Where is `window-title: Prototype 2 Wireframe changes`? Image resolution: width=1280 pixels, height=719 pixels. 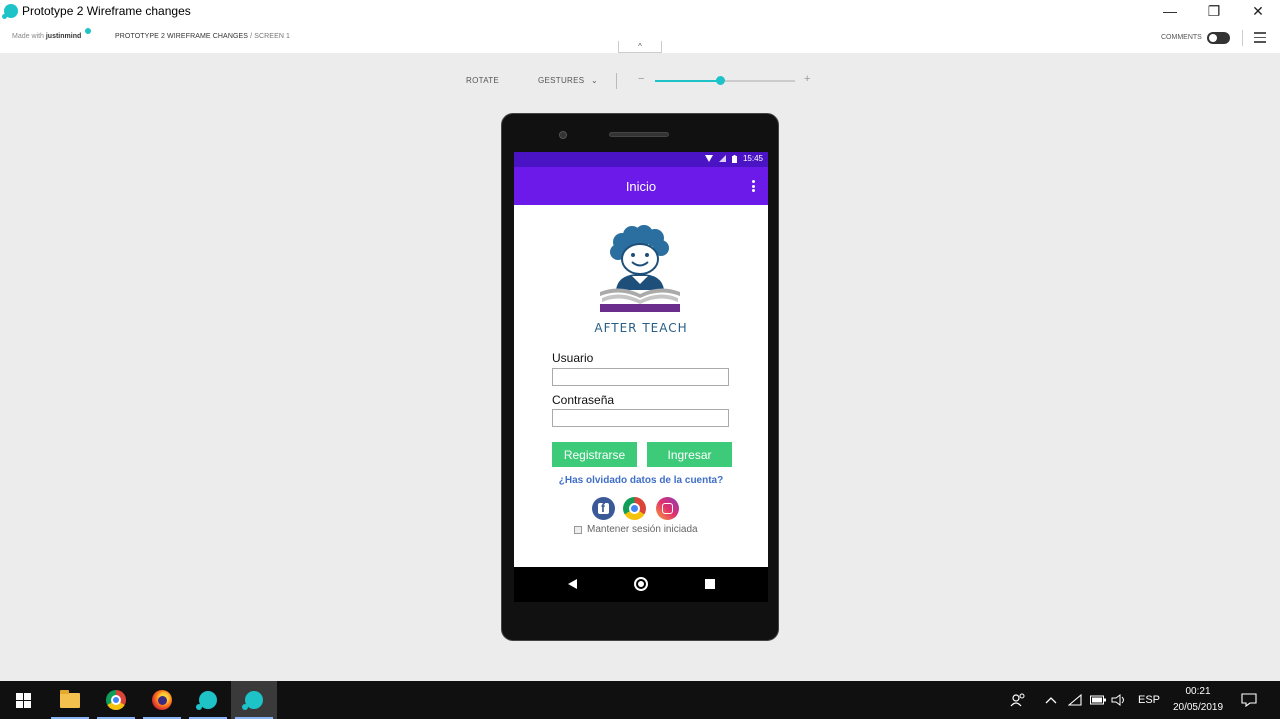 window-title: Prototype 2 Wireframe changes is located at coordinates (106, 11).